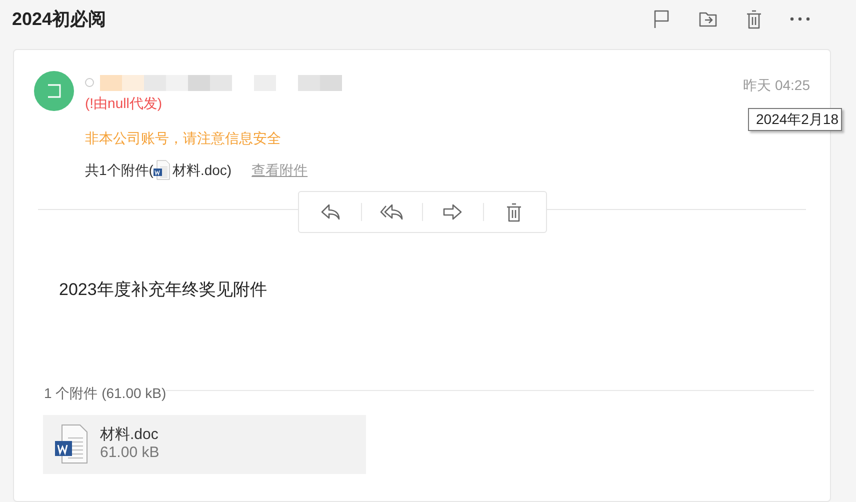 The image size is (856, 502). I want to click on security-warning: 非本公司账号，请注意信息安全, so click(183, 138).